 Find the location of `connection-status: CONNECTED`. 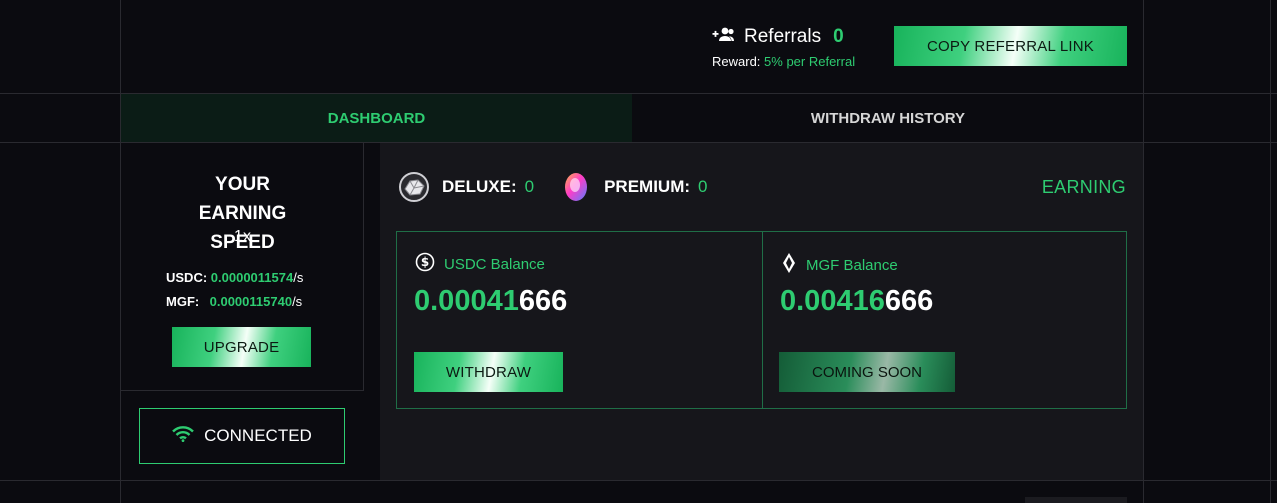

connection-status: CONNECTED is located at coordinates (242, 436).